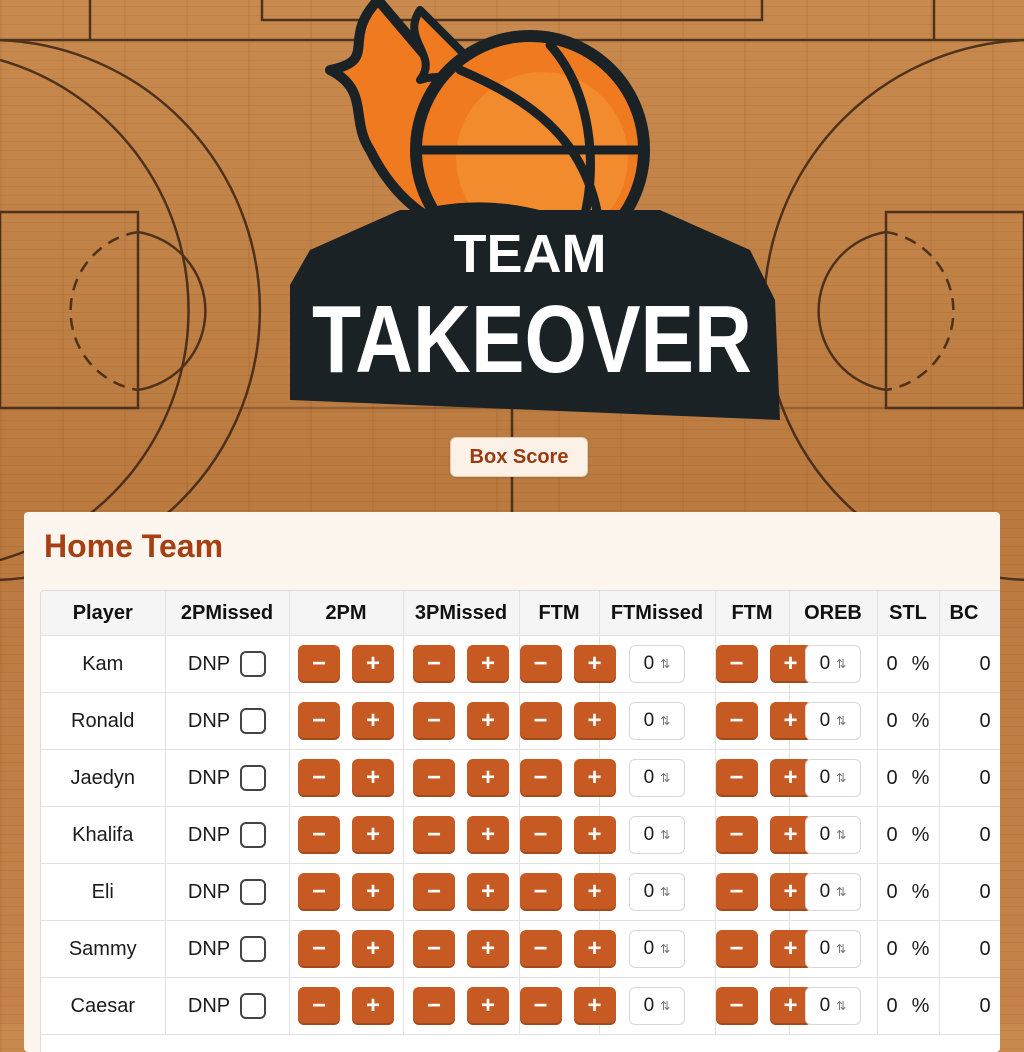 The width and height of the screenshot is (1024, 1052). I want to click on 2pmissed-stepper: − +, so click(346, 721).